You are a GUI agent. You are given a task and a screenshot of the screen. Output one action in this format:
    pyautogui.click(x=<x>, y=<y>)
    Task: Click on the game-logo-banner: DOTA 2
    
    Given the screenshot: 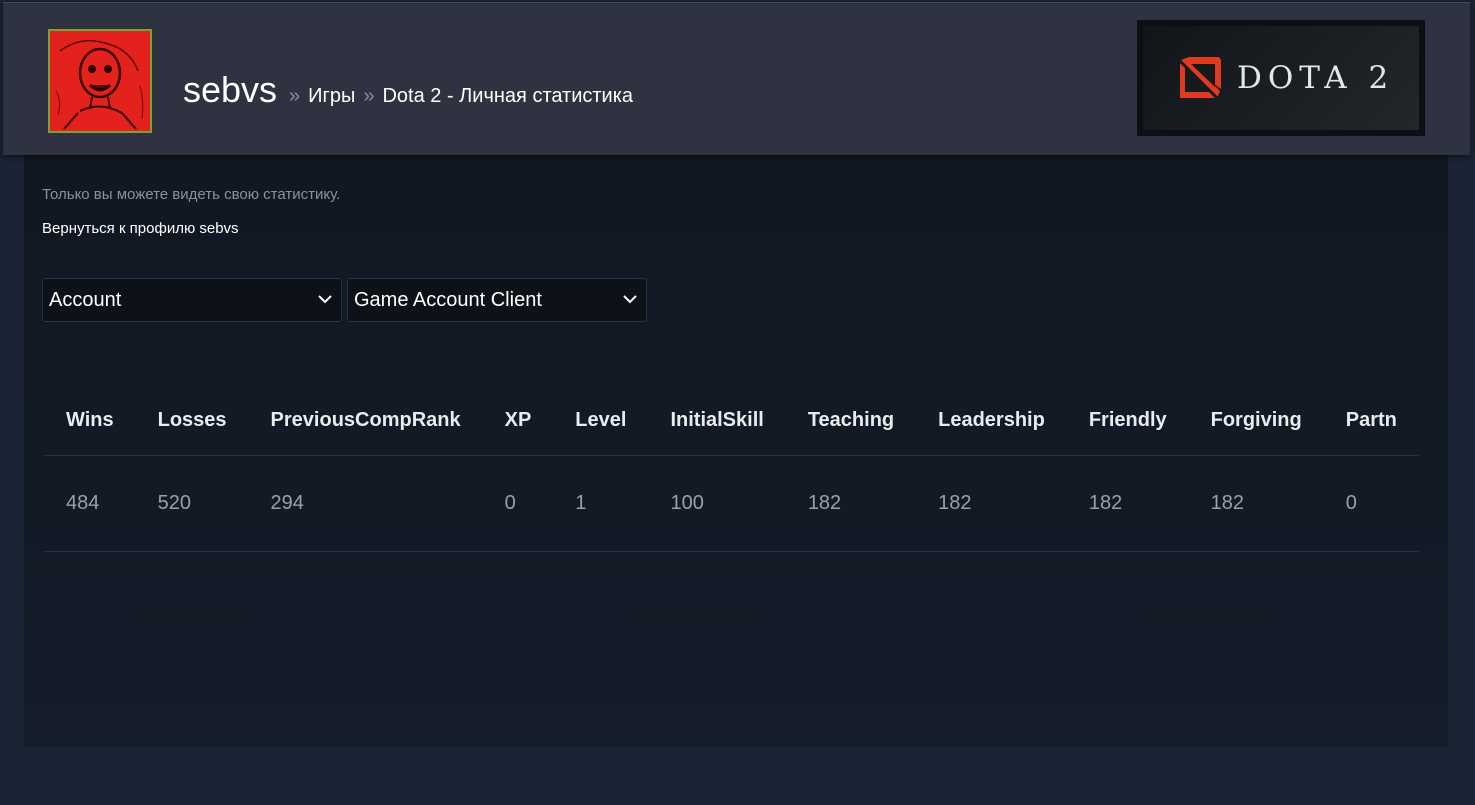 What is the action you would take?
    pyautogui.click(x=1281, y=78)
    